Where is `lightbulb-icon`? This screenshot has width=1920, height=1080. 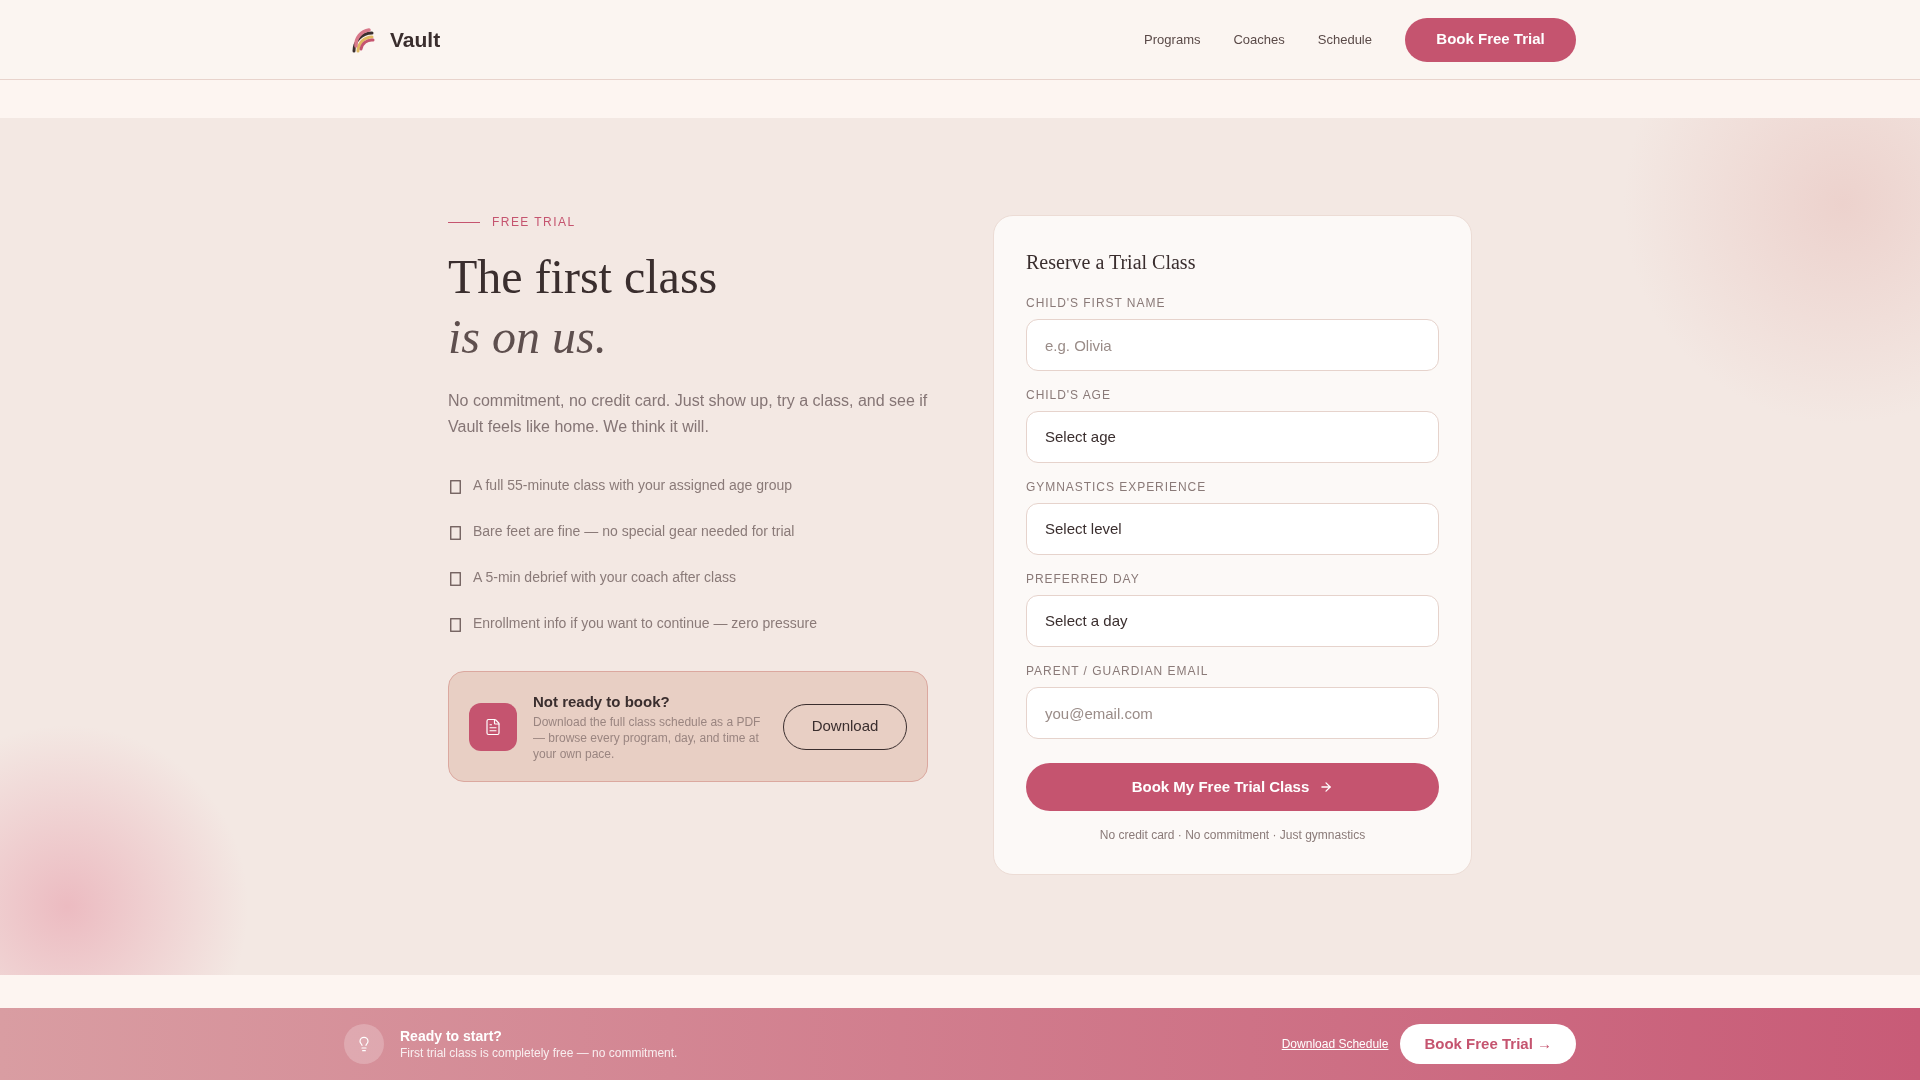 lightbulb-icon is located at coordinates (364, 1044).